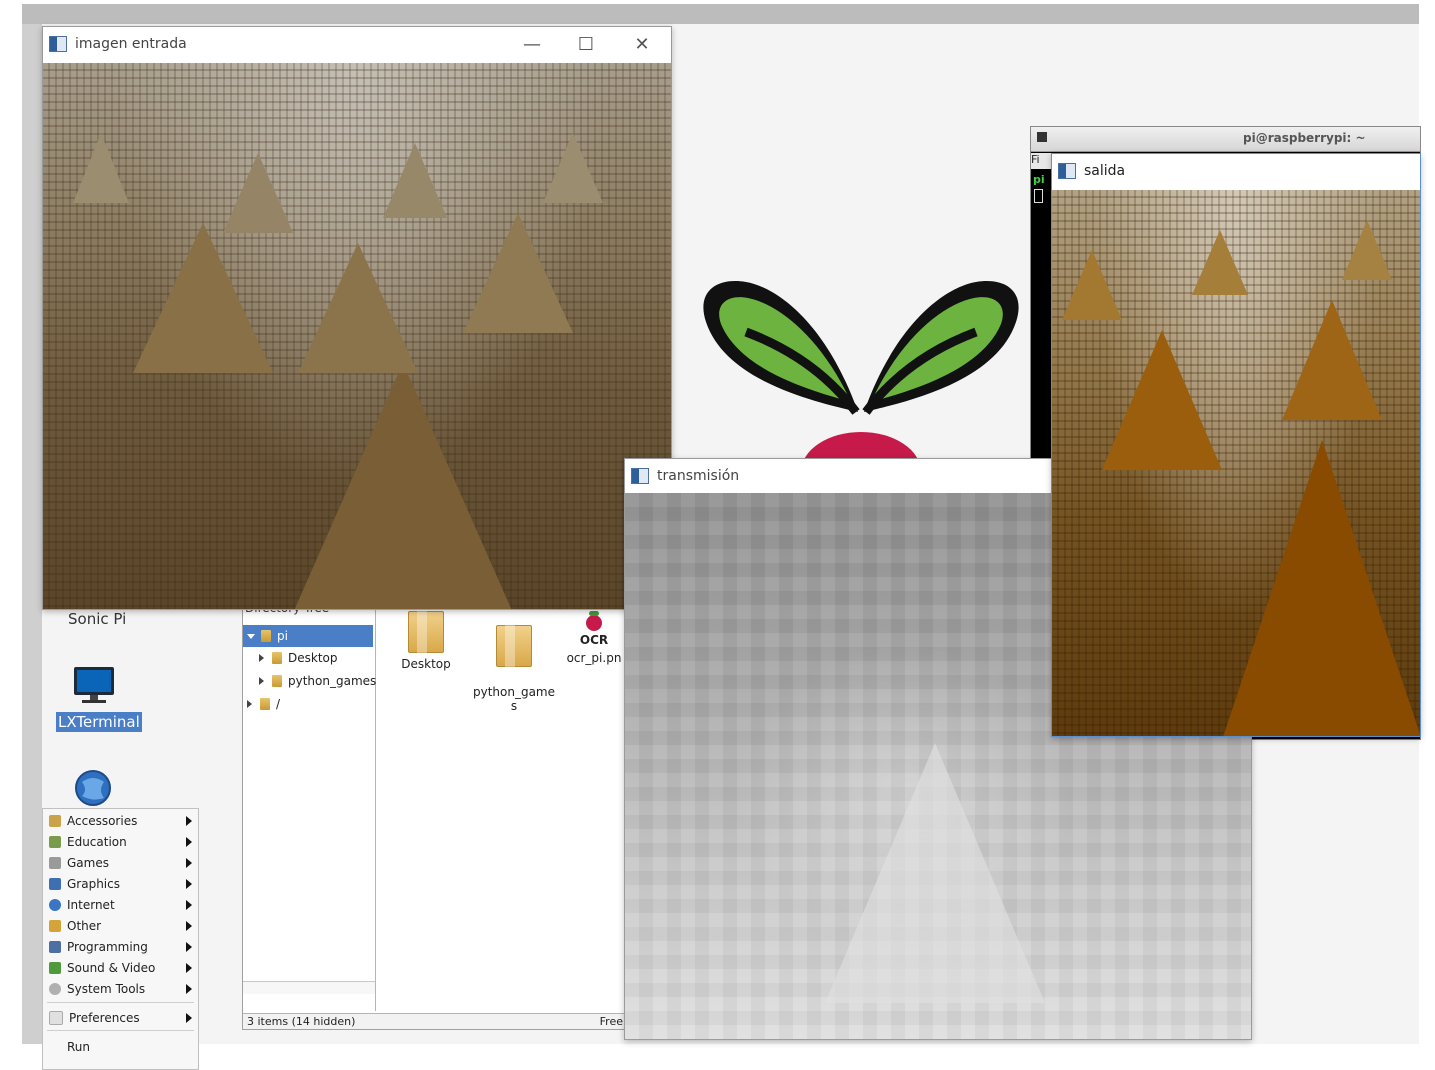 This screenshot has width=1435, height=1070. What do you see at coordinates (55, 862) in the screenshot?
I see `games-icon` at bounding box center [55, 862].